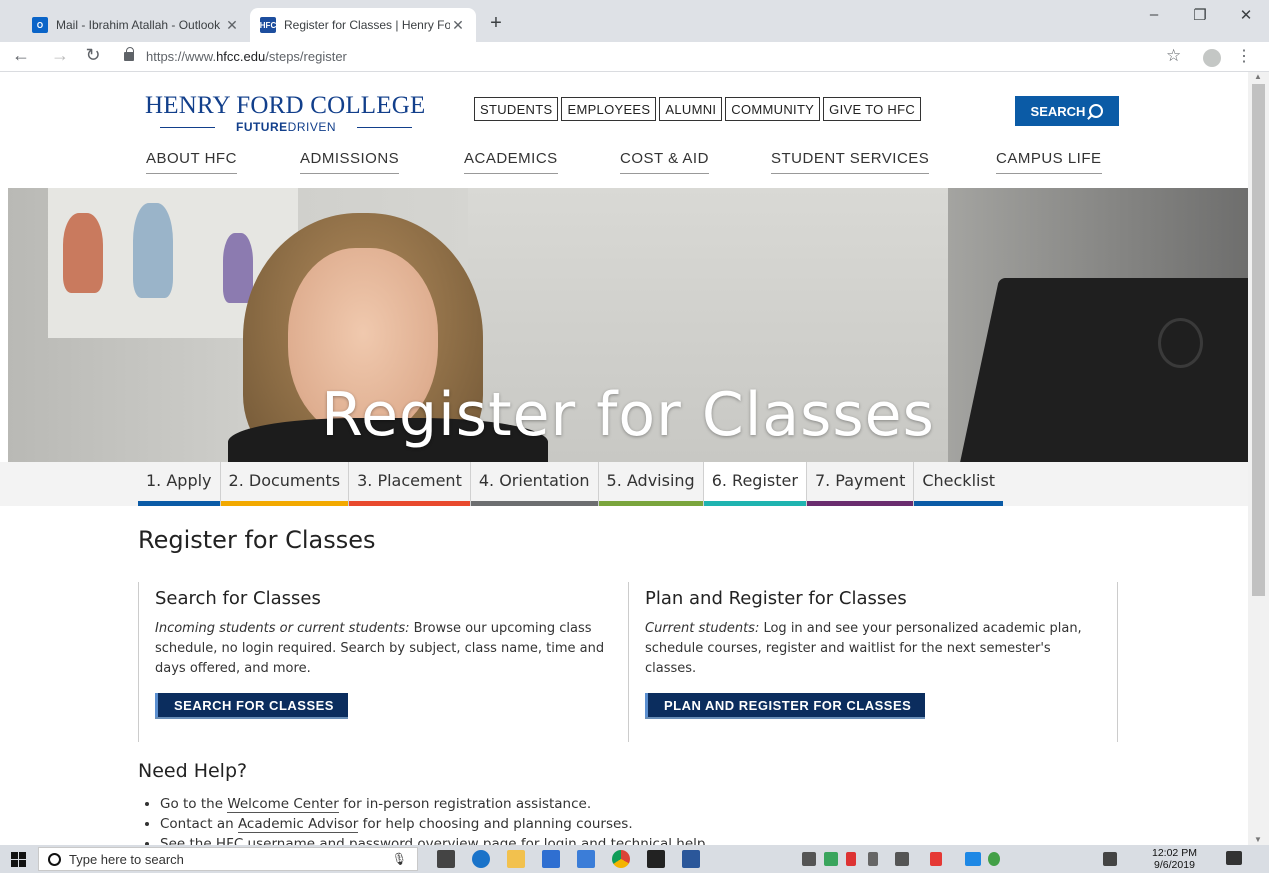 This screenshot has height=873, width=1269. I want to click on new-tab-button: +, so click(496, 23).